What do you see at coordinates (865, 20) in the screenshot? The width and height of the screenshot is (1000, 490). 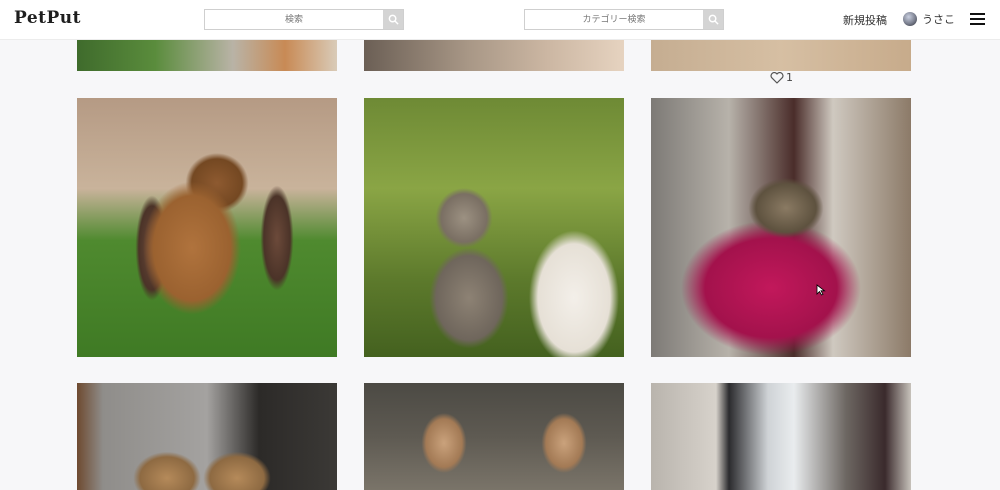 I see `new-post-link: 新規投稿` at bounding box center [865, 20].